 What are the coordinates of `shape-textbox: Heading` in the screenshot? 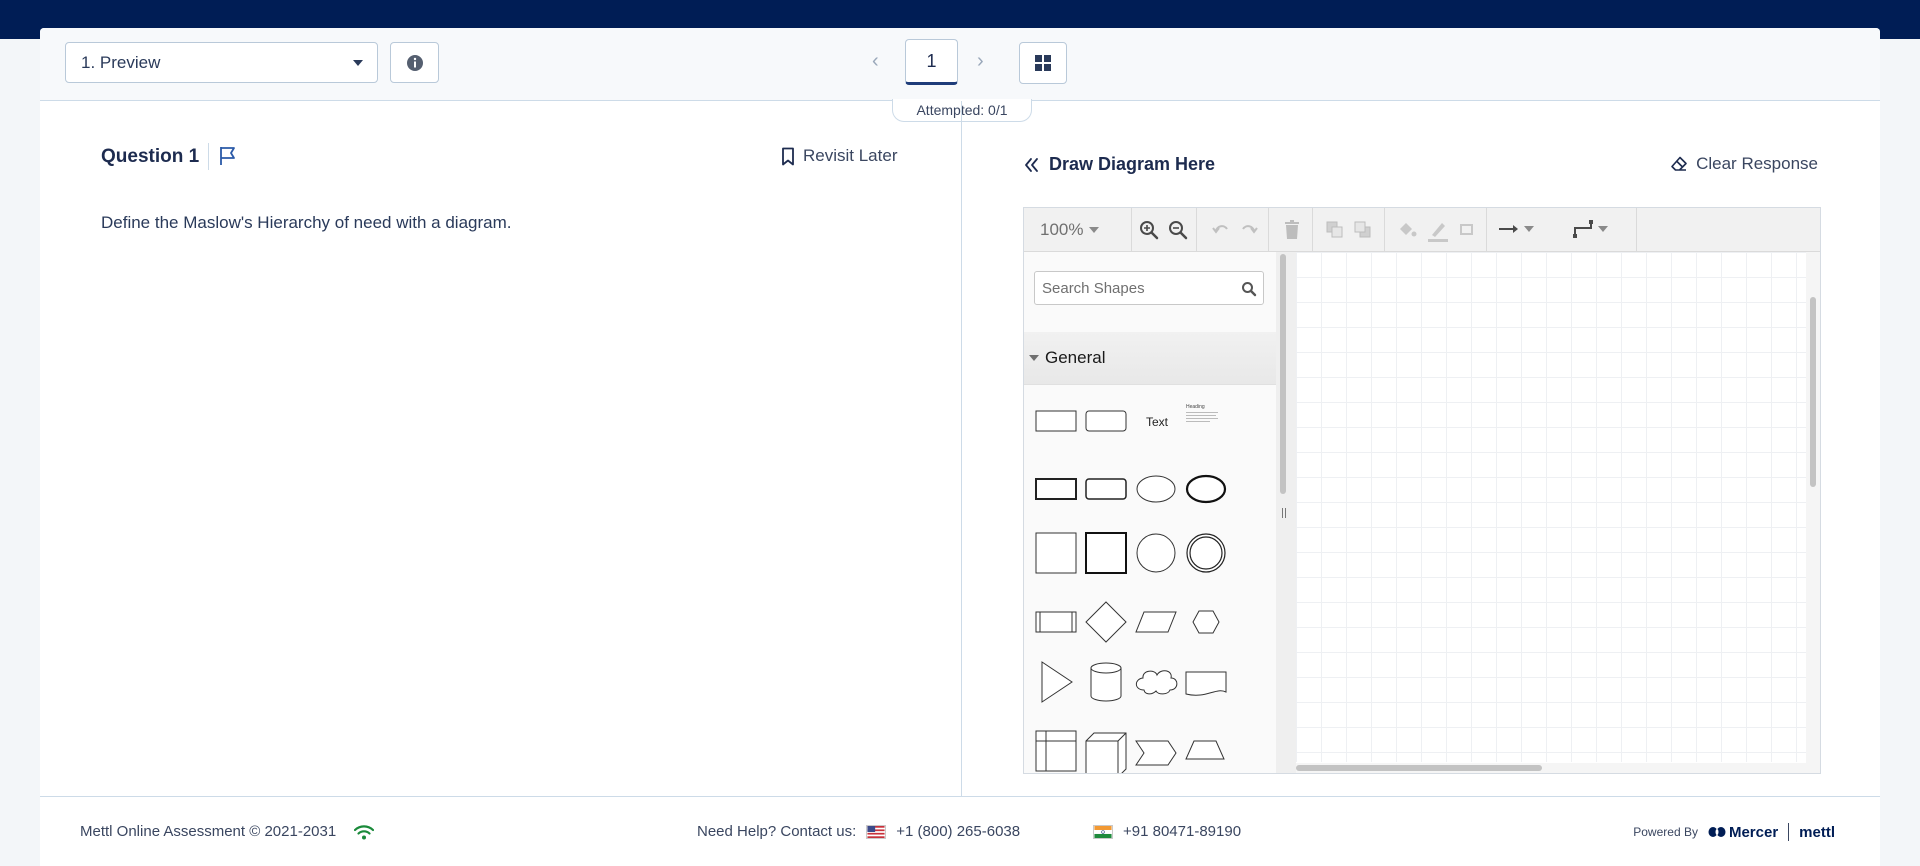 It's located at (1202, 413).